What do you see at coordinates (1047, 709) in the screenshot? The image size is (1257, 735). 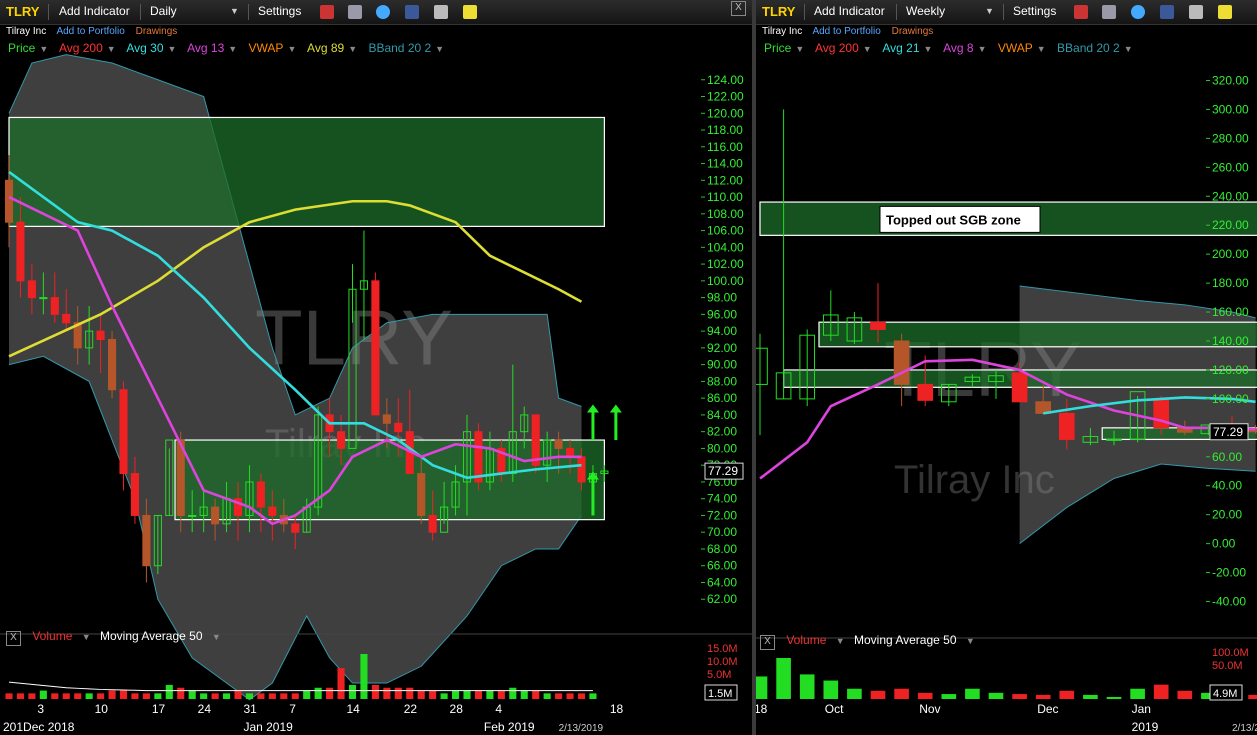 I see `x-tick-label: Dec` at bounding box center [1047, 709].